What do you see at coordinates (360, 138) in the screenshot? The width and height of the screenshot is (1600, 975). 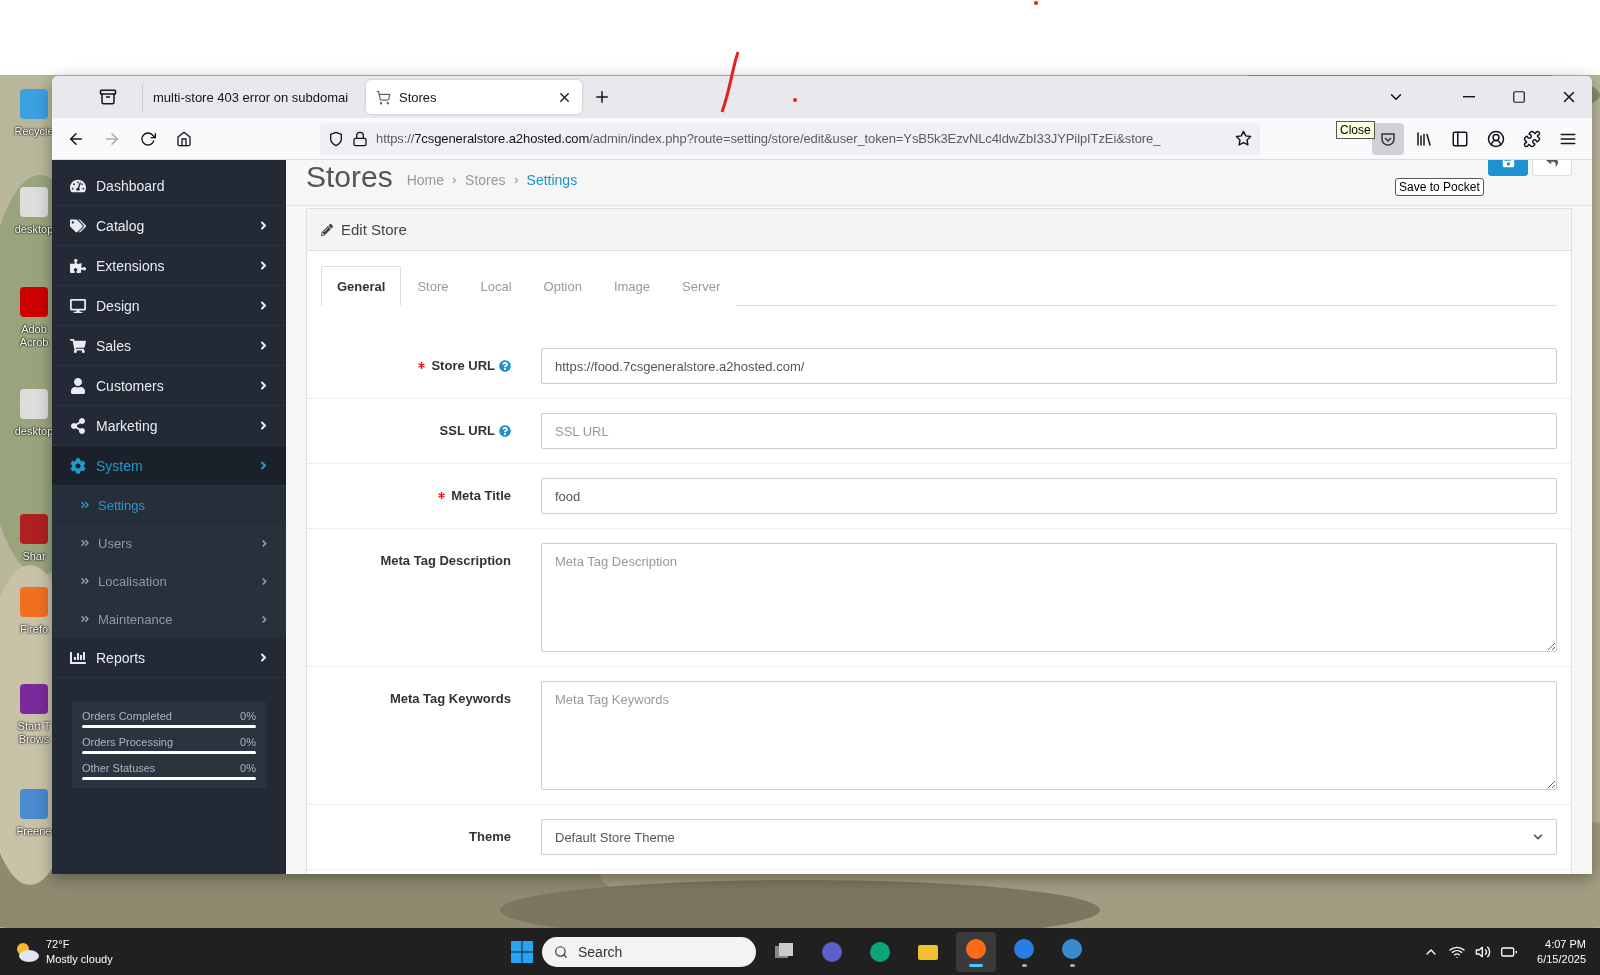 I see `lock-icon` at bounding box center [360, 138].